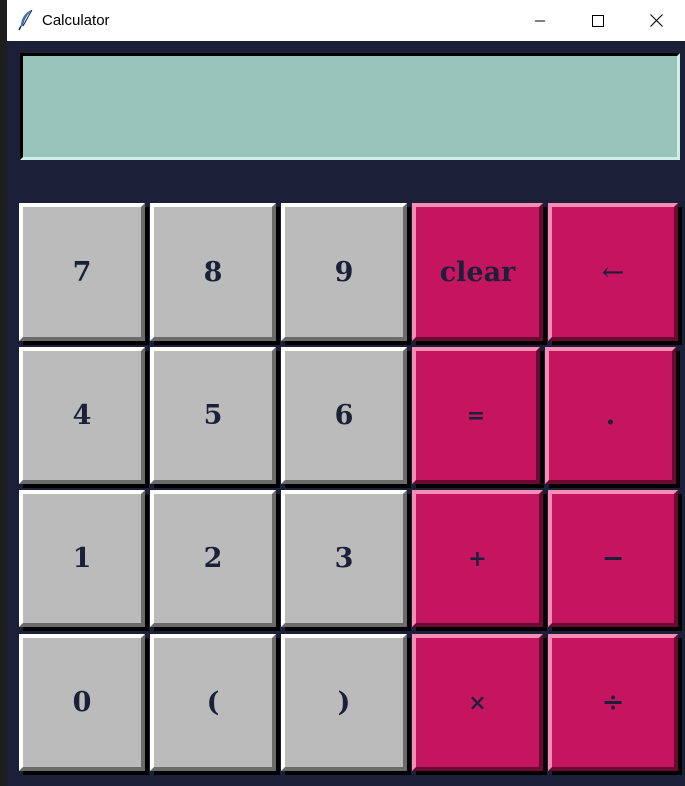  I want to click on open-paren-button: (, so click(213, 702).